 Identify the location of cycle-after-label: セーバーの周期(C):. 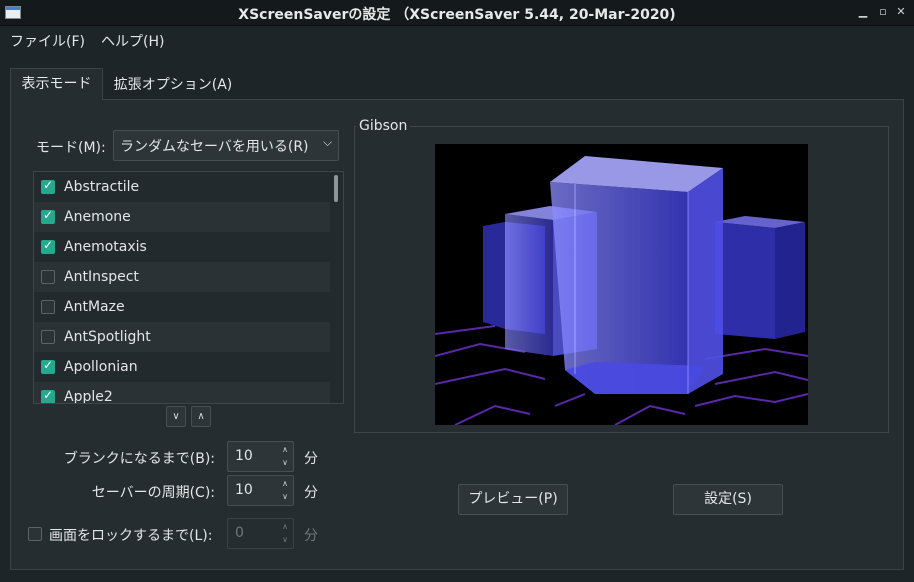
(153, 493).